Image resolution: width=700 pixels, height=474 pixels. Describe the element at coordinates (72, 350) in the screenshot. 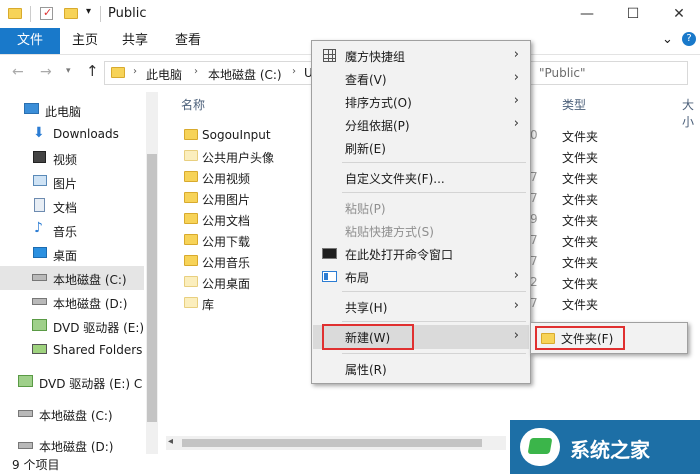

I see `nav-item-shared-folders: Shared Folders` at that location.